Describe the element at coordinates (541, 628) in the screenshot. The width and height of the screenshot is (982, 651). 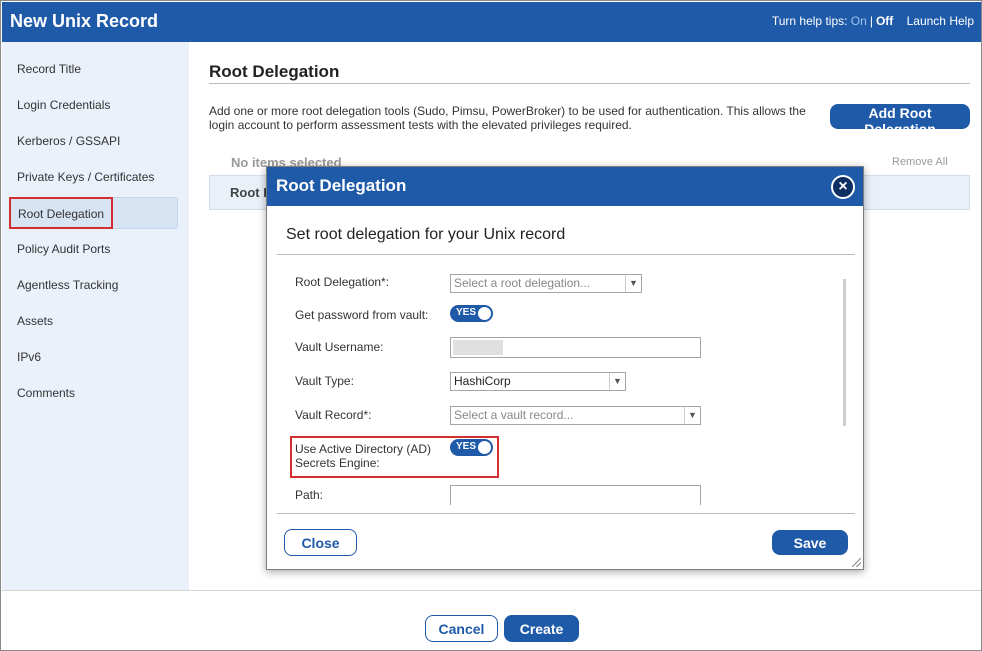
I see `create-button: Create` at that location.